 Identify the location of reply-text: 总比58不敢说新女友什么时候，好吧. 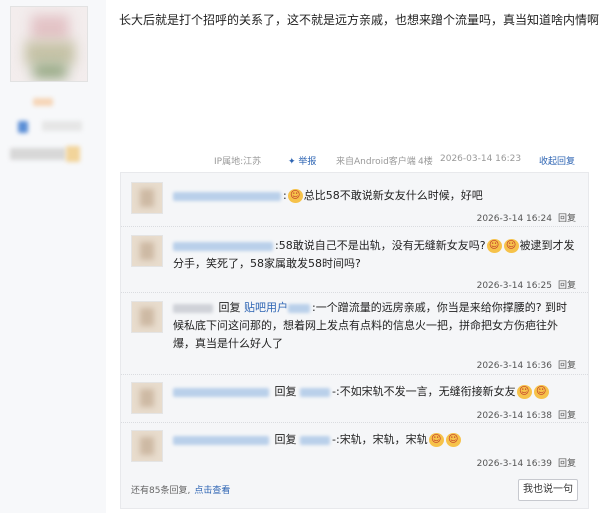
(393, 195).